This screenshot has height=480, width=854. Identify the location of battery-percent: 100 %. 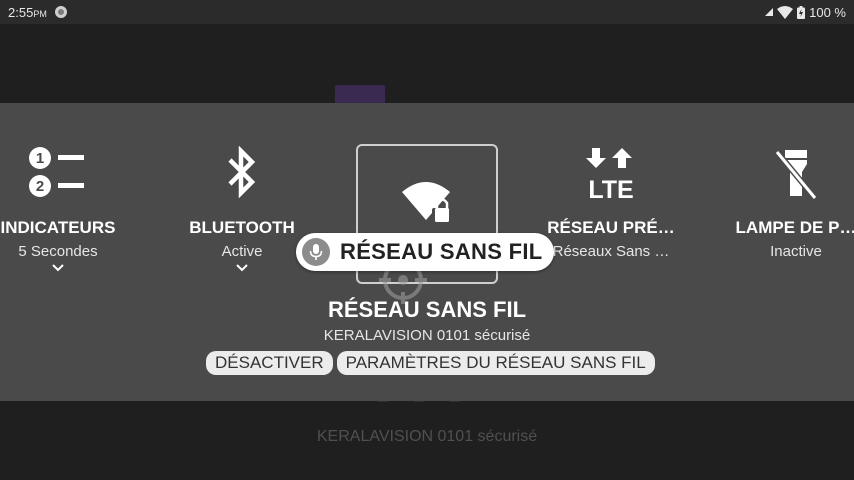
(827, 12).